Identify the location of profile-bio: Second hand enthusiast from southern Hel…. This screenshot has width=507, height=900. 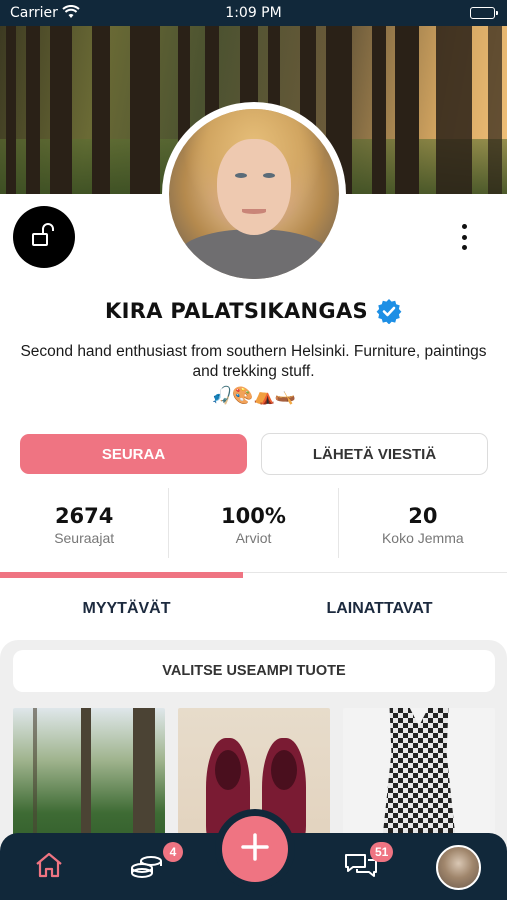
(253, 361).